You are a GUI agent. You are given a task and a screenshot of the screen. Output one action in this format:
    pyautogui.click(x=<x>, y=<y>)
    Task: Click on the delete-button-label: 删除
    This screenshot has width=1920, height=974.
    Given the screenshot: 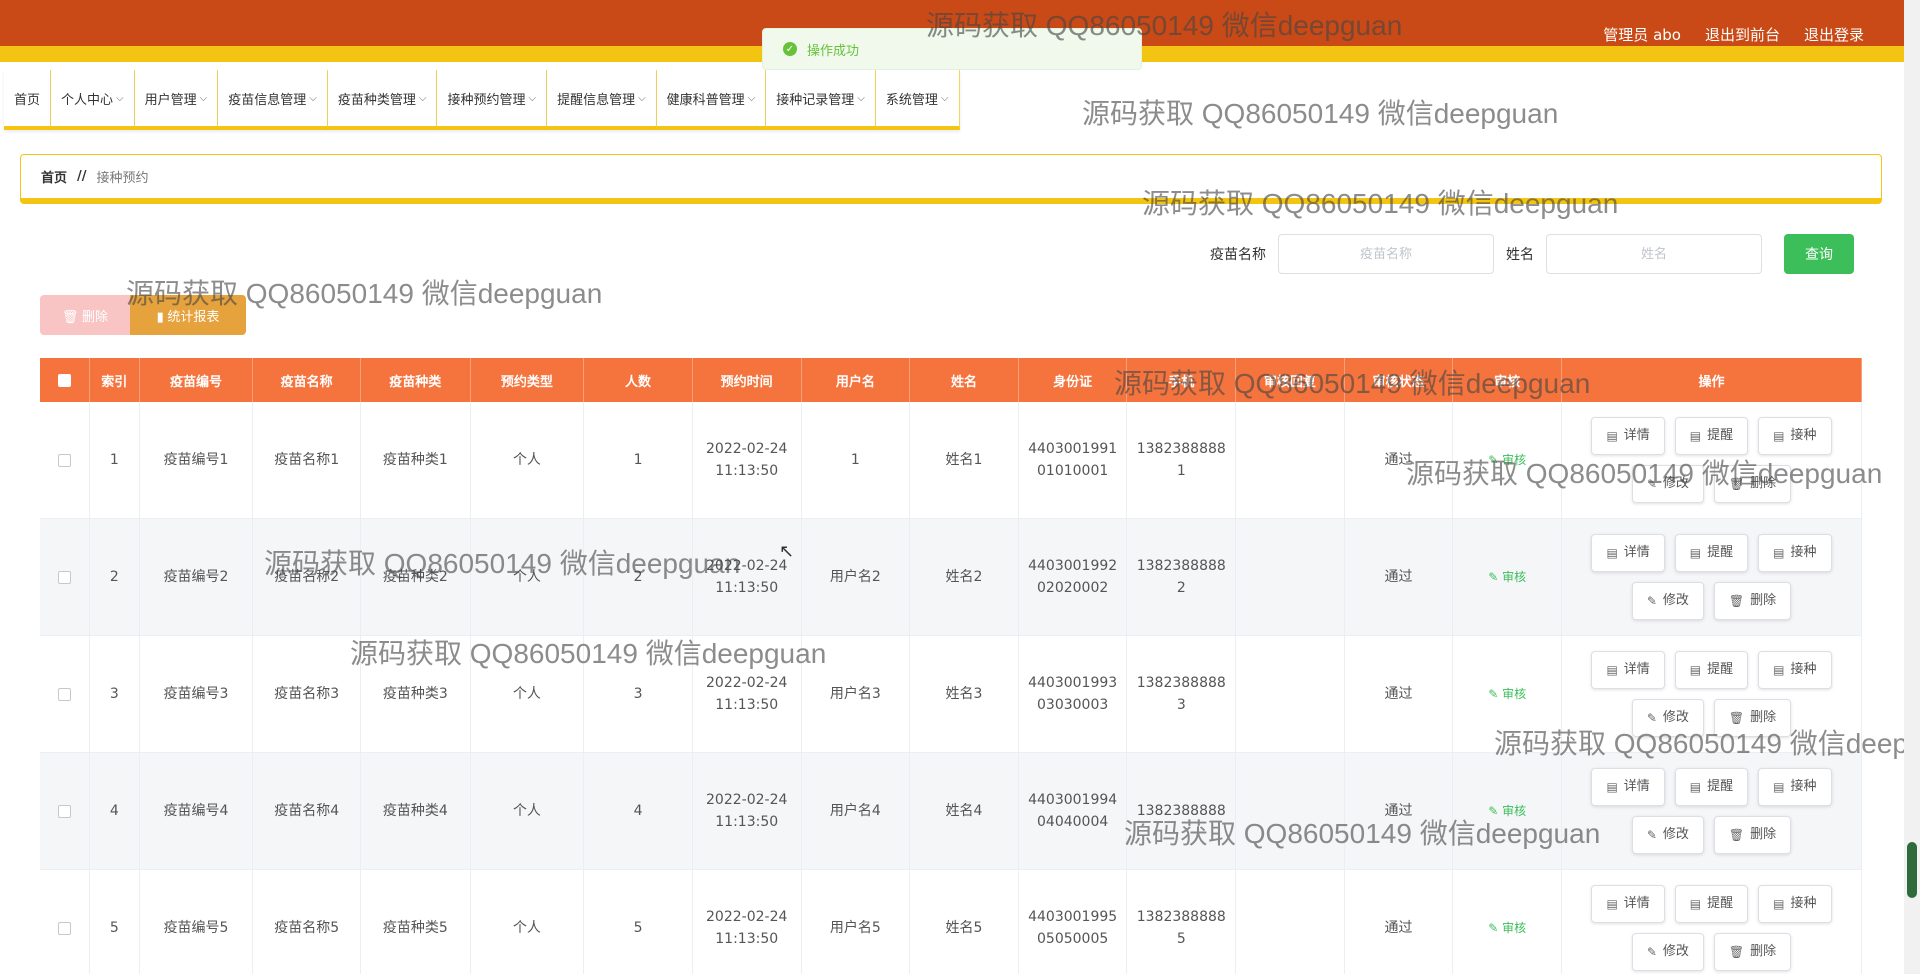 What is the action you would take?
    pyautogui.click(x=1763, y=717)
    